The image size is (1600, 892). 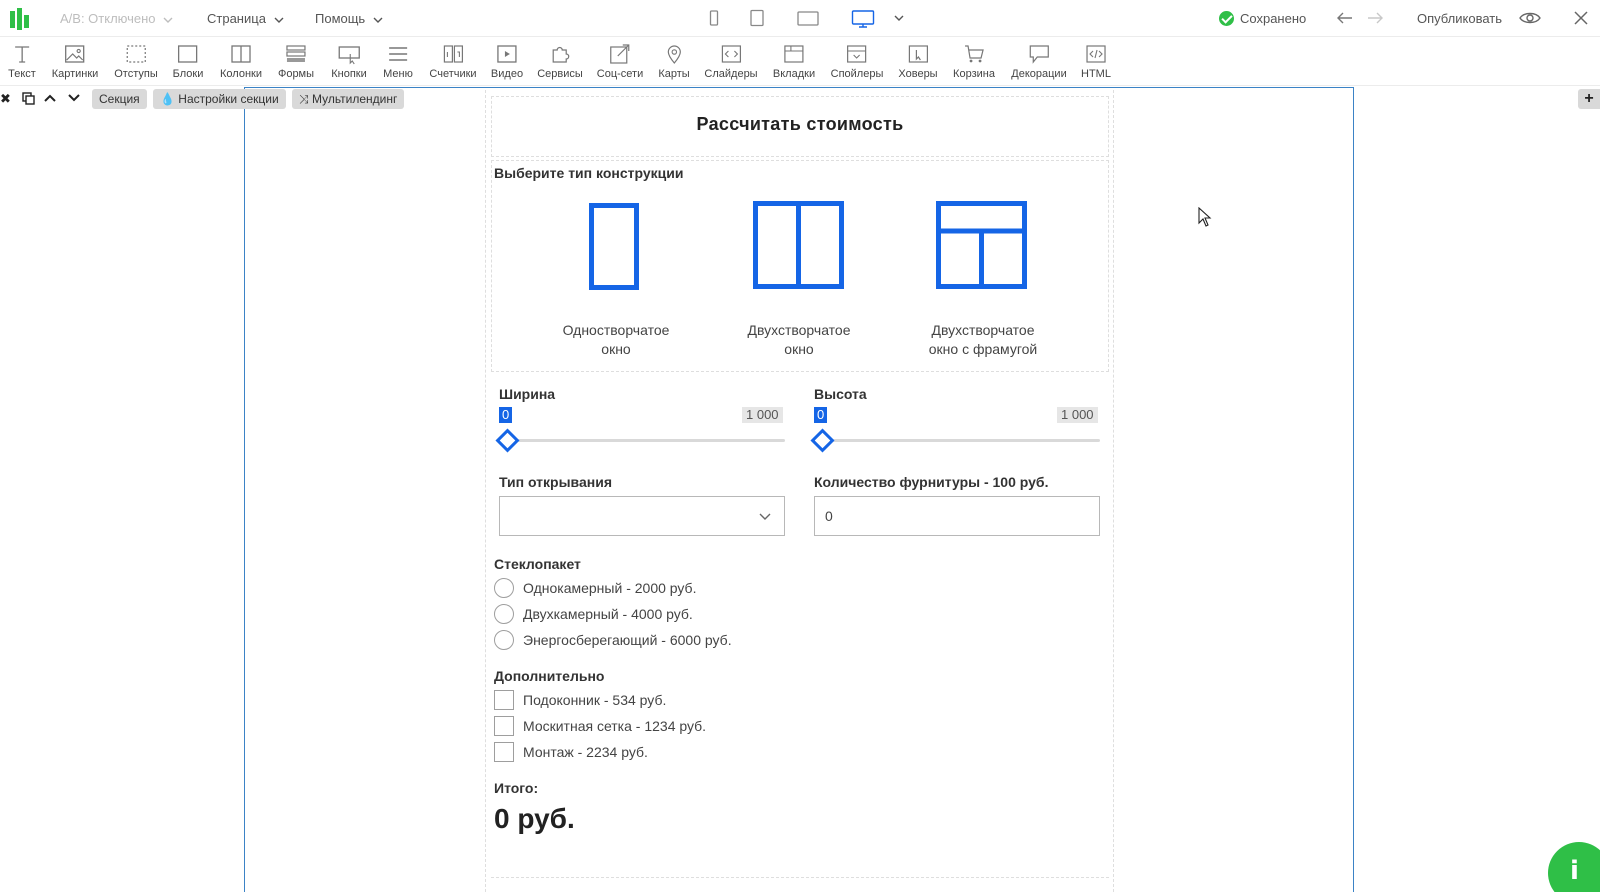 I want to click on tool-maps: Карты, so click(x=674, y=61).